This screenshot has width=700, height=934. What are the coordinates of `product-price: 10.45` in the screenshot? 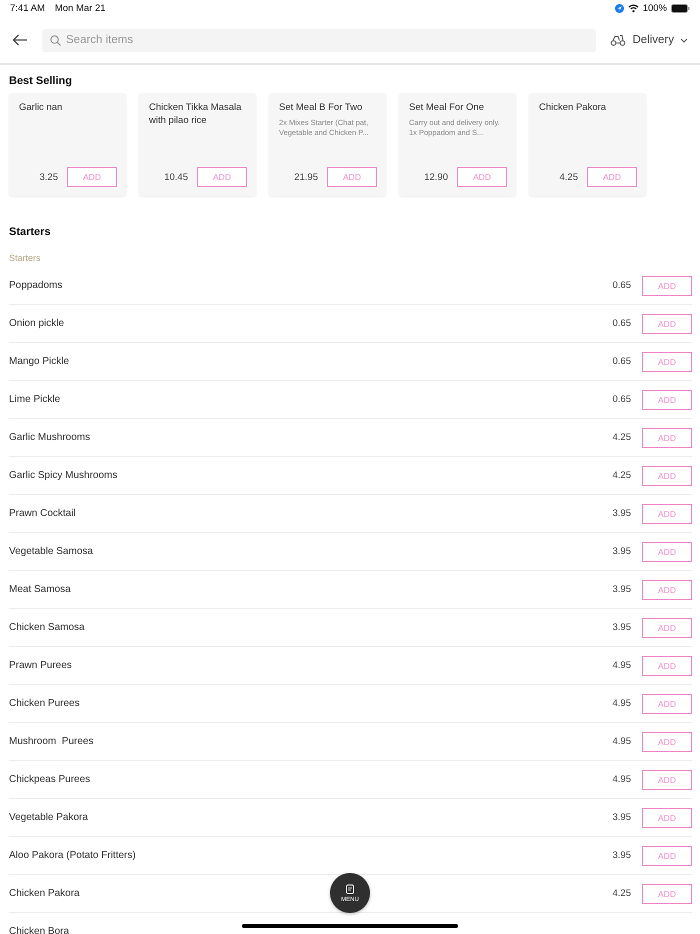 It's located at (176, 177).